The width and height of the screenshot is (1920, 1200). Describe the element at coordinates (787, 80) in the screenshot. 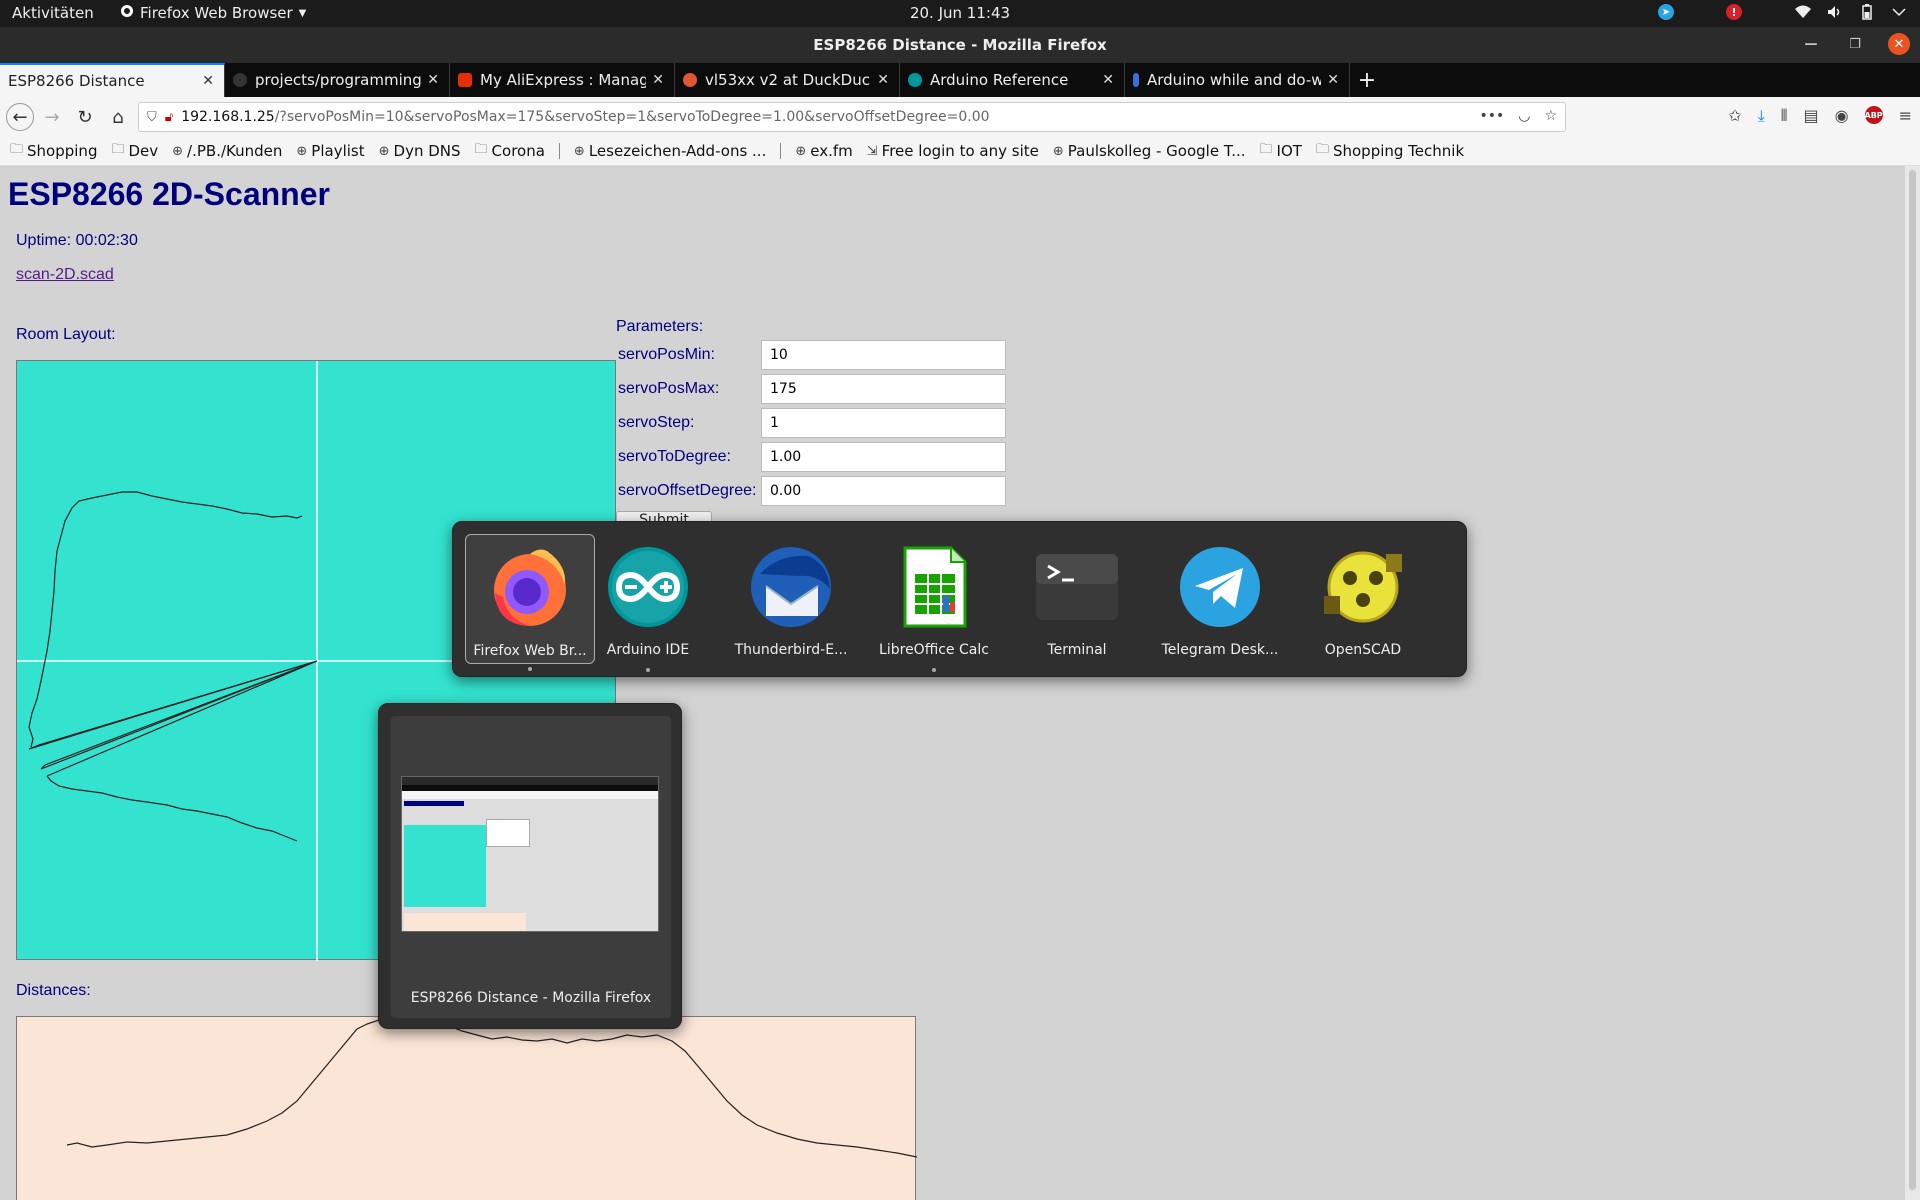

I see `tab-duckduckgo: vl53xx v2 at DuckDuckGo ✕` at that location.